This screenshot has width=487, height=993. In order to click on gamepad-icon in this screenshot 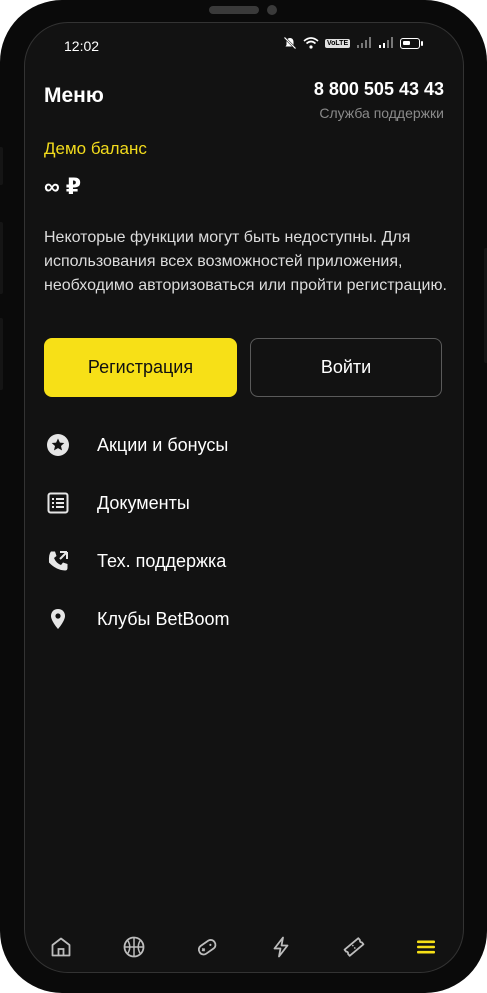, I will do `click(207, 947)`.